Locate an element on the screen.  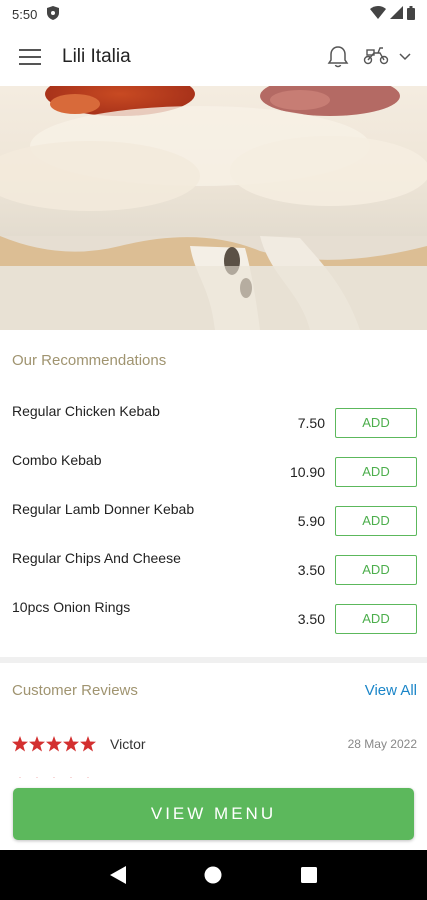
item-price: 10.90 is located at coordinates (307, 472).